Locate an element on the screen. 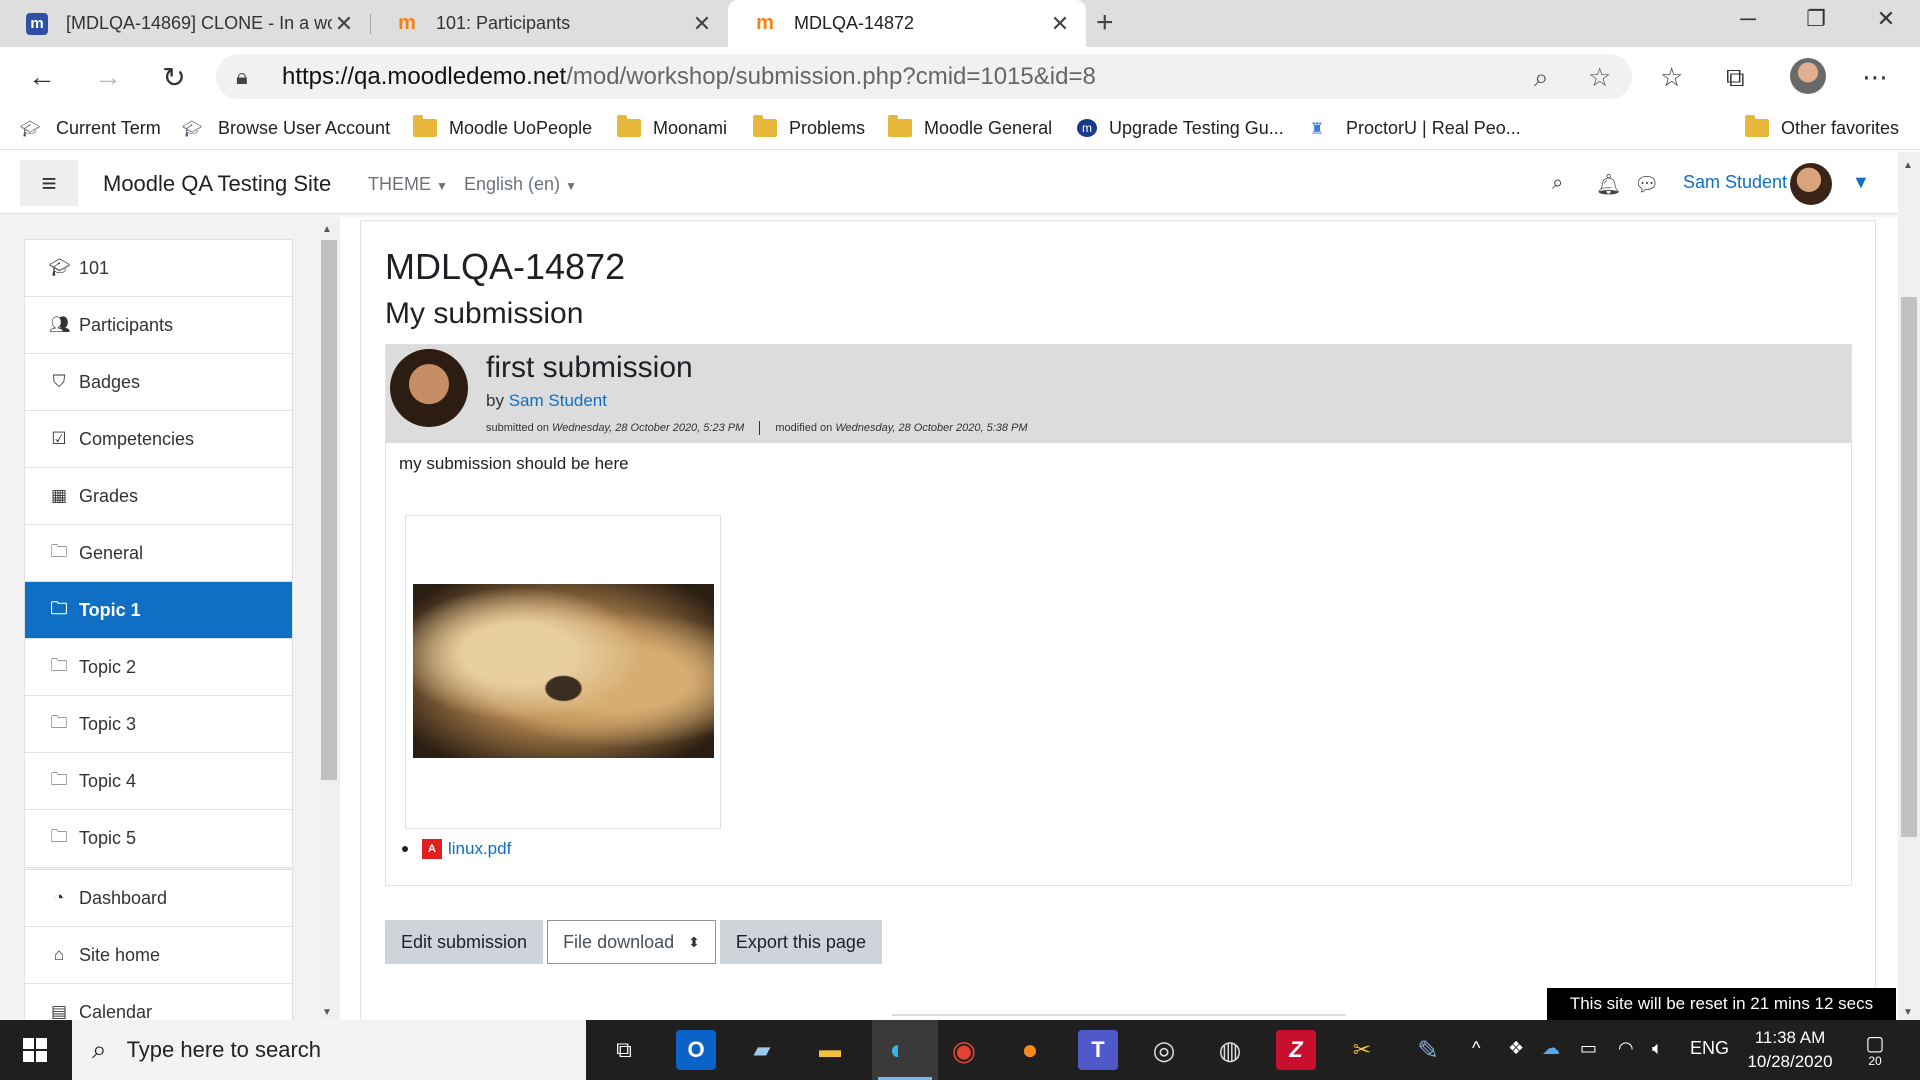 The width and height of the screenshot is (1920, 1080). chrome-icon: ◉ is located at coordinates (964, 1050).